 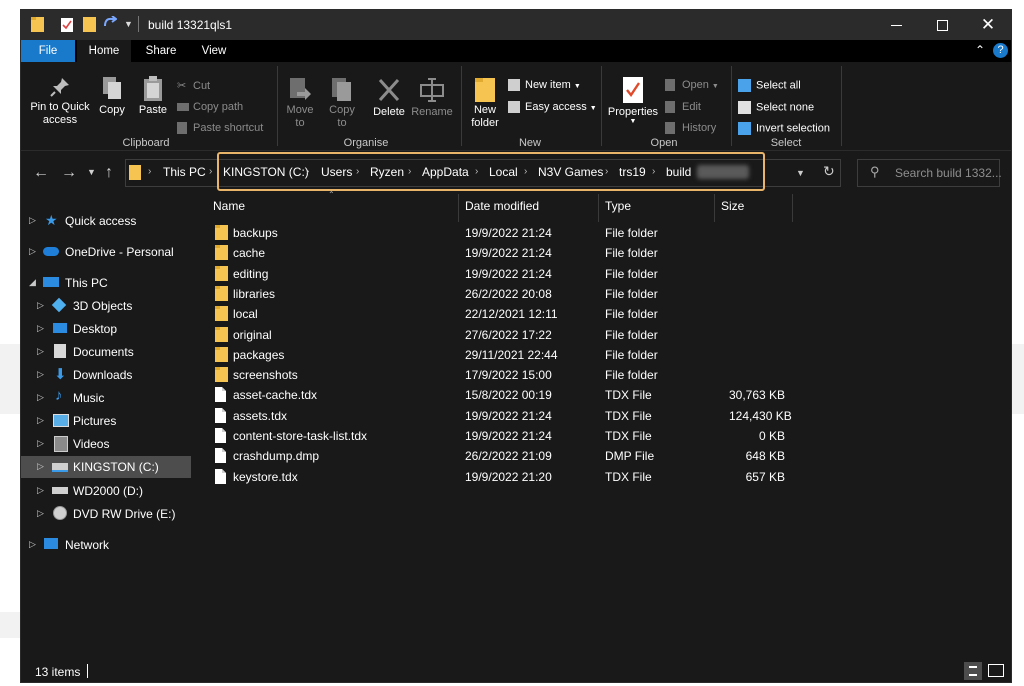 What do you see at coordinates (41, 173) in the screenshot?
I see `back-arrow-icon: ←` at bounding box center [41, 173].